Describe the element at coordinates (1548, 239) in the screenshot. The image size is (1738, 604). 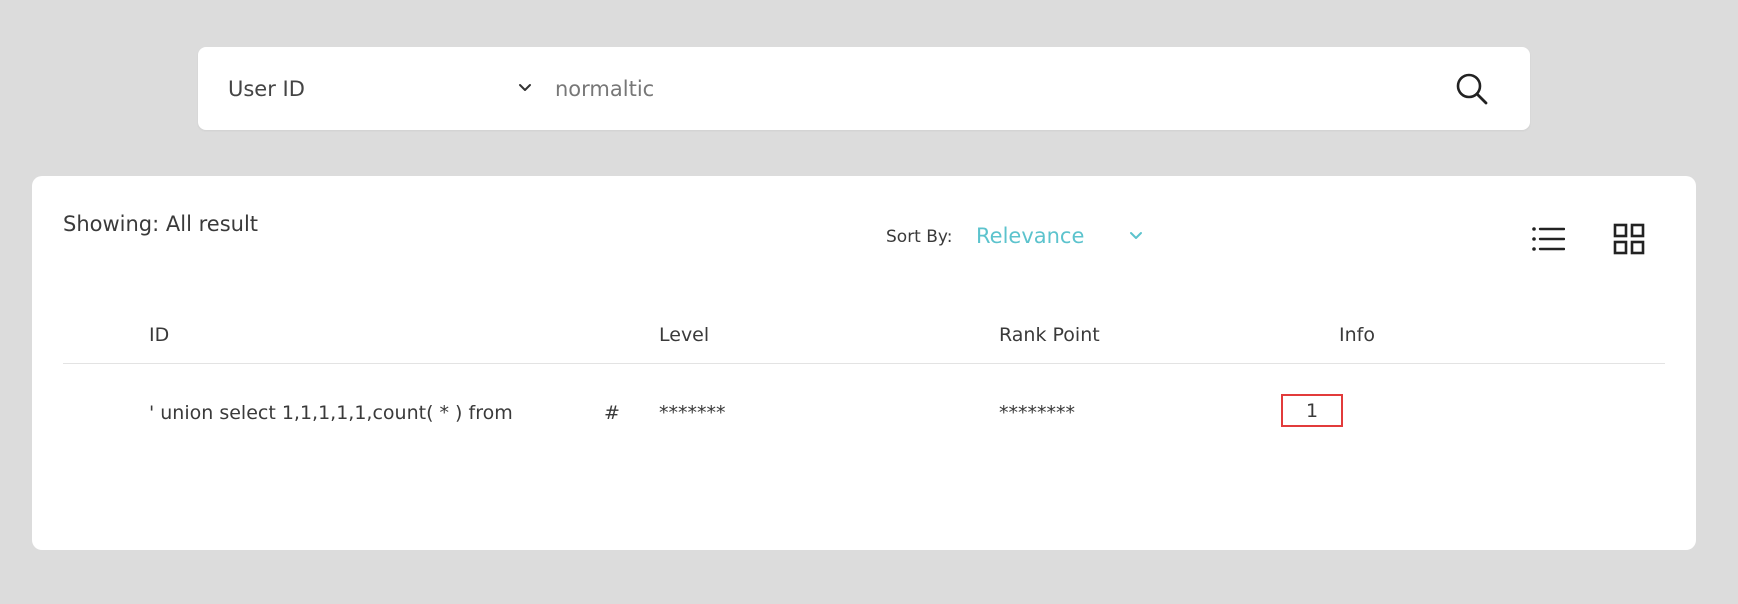
I see `list-view-icon` at that location.